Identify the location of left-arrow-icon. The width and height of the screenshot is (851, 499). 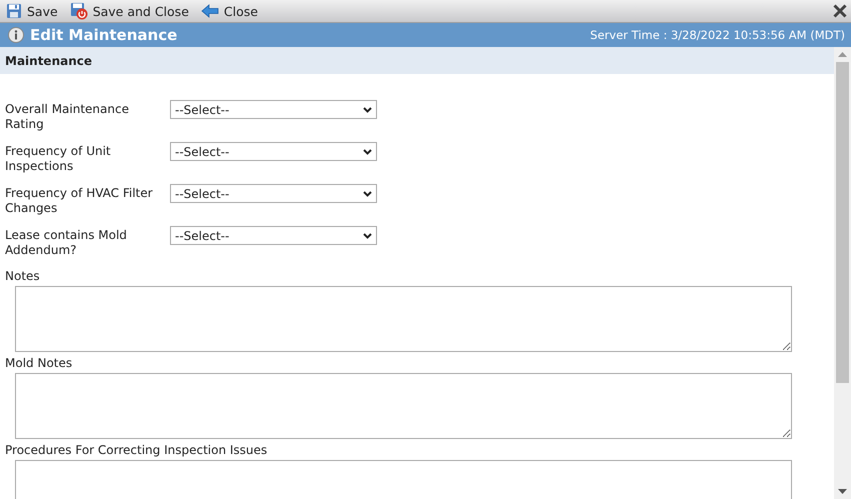
(209, 11).